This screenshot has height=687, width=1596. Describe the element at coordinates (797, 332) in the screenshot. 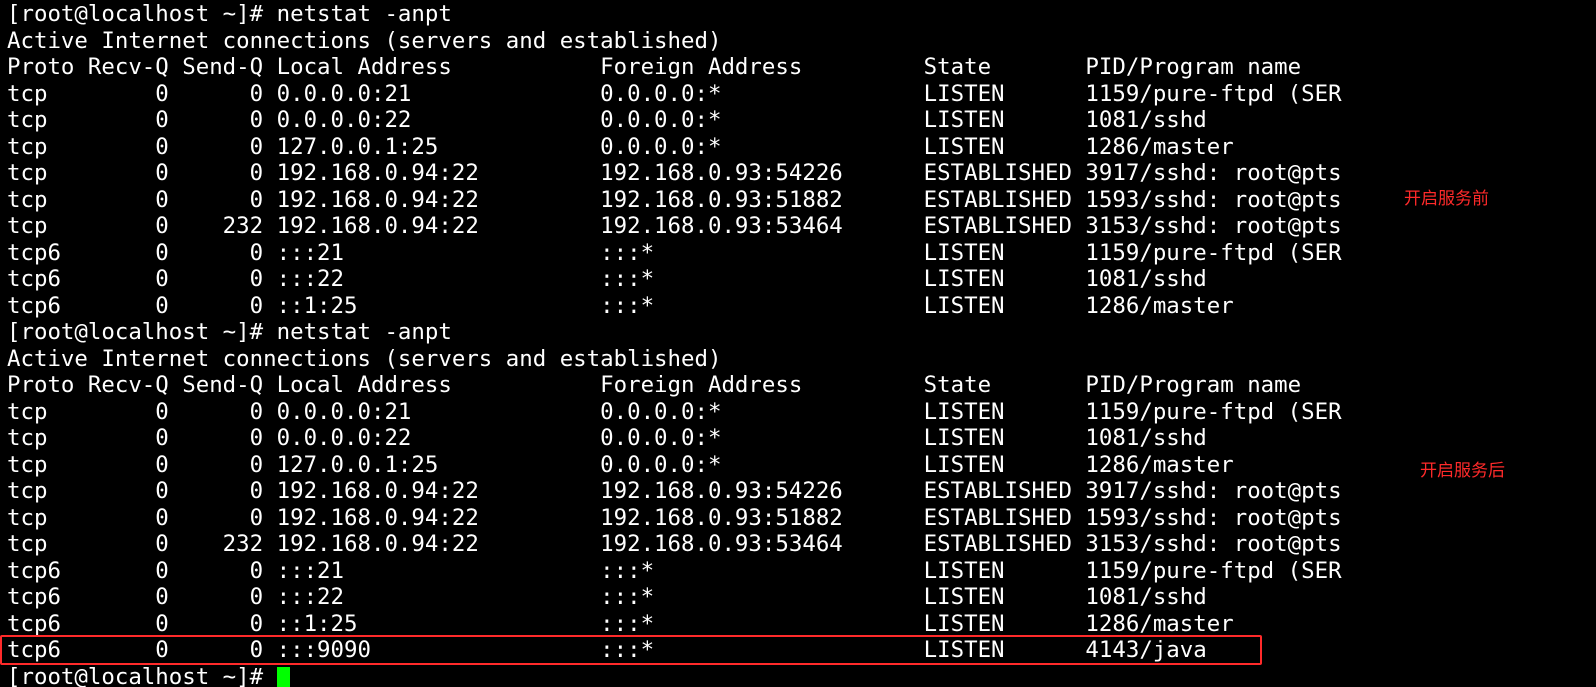

I see `terminal-line-prompt-2: [root@localhost ~]# netstat -anpt` at that location.